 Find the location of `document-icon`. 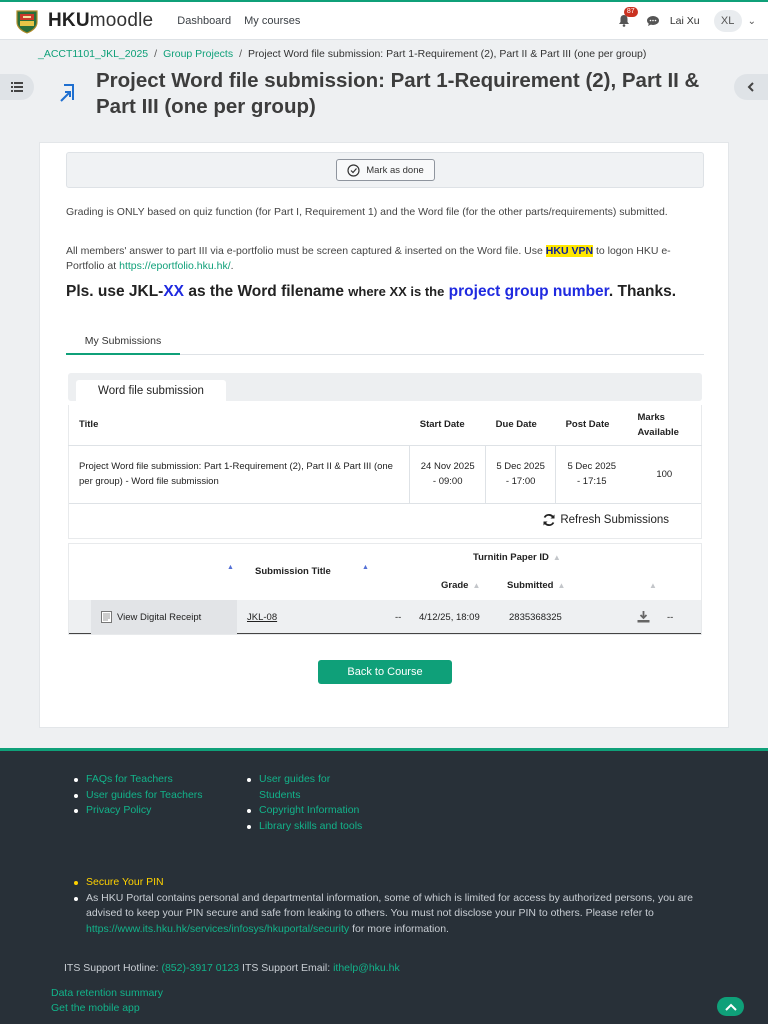

document-icon is located at coordinates (106, 617).